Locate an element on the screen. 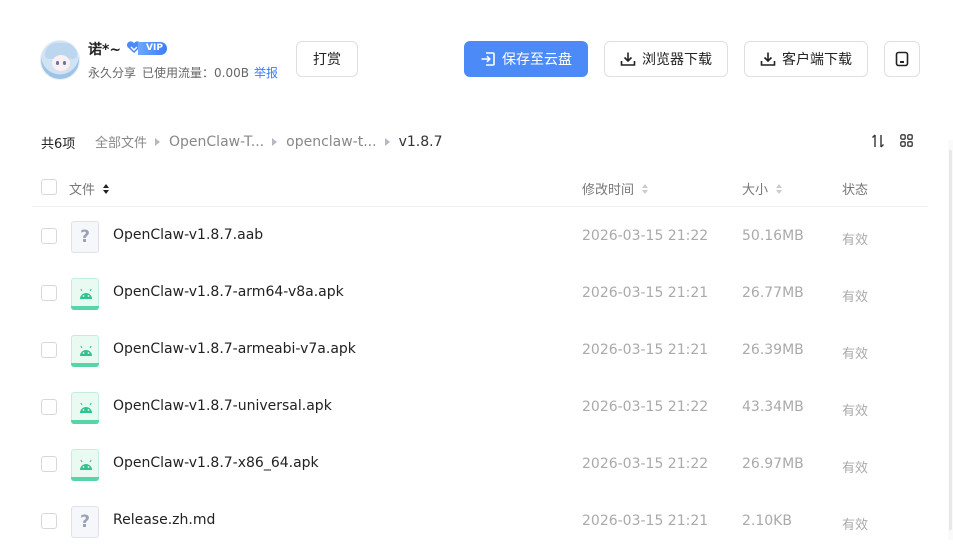 This screenshot has width=953, height=555. browser-download-button: 浏览器下载 is located at coordinates (666, 59).